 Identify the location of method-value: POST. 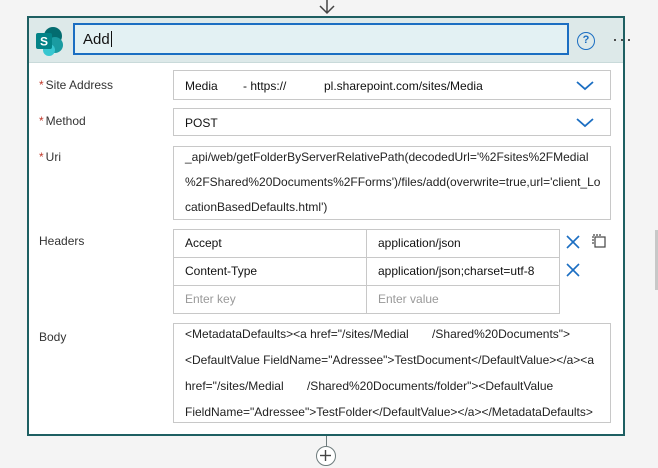
(201, 123).